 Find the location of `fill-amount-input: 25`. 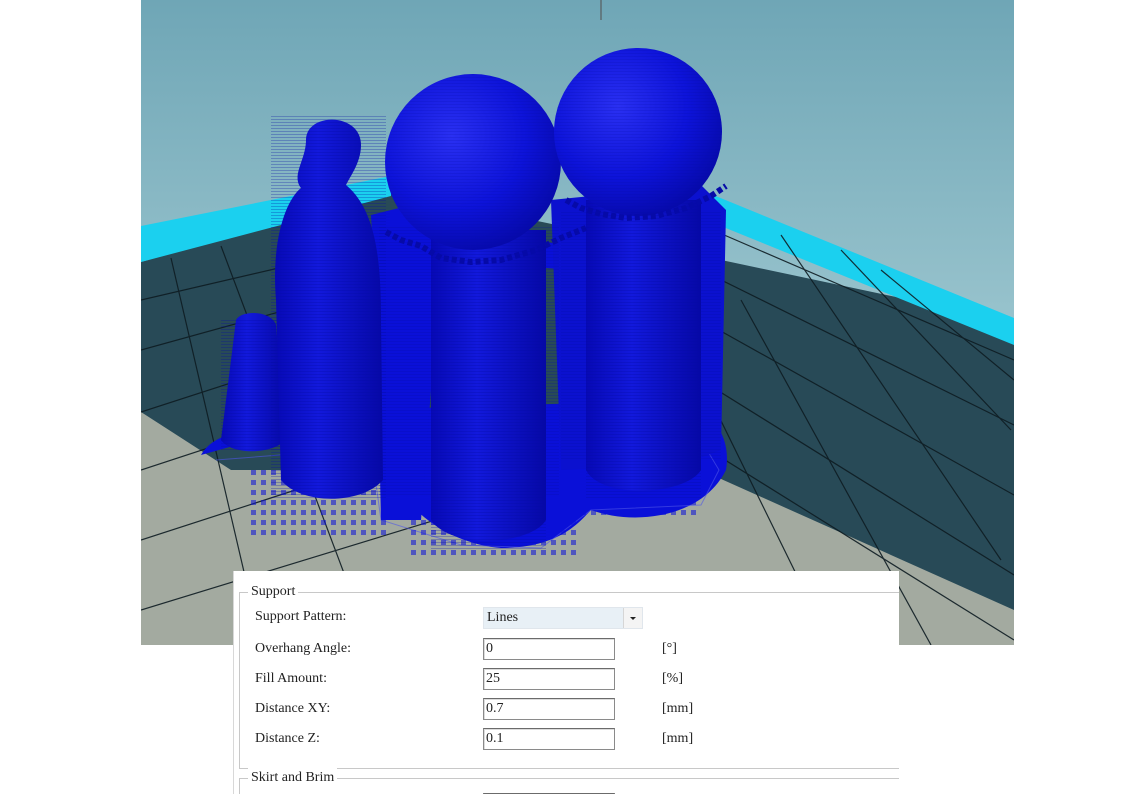

fill-amount-input: 25 is located at coordinates (549, 679).